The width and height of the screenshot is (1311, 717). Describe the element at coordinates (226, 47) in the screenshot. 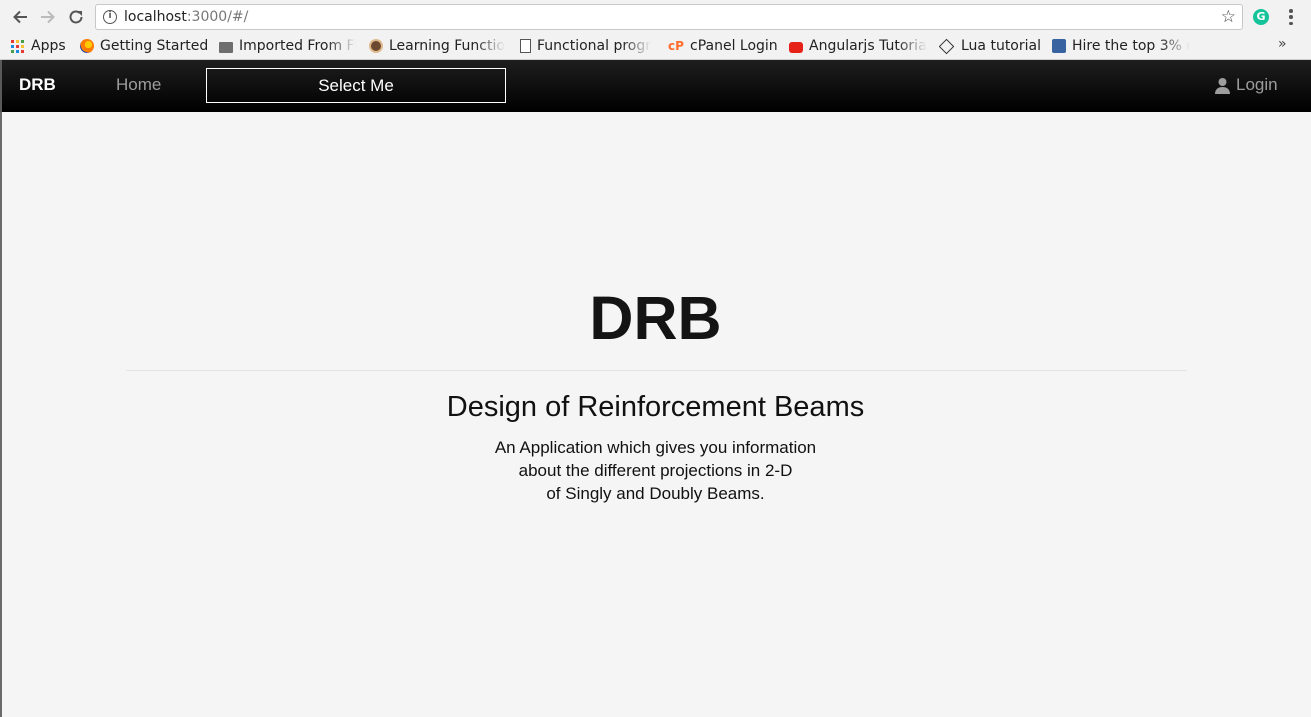

I see `folder-icon` at that location.